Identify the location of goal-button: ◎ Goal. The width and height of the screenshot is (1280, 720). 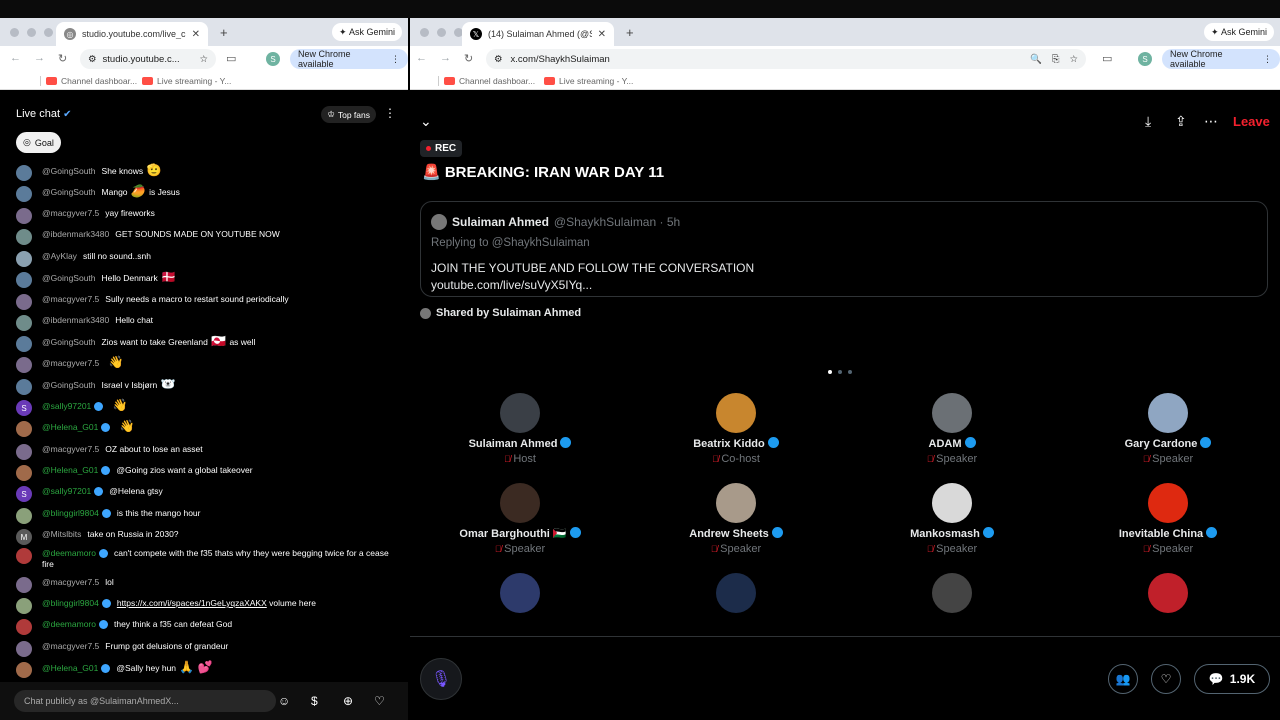
(38, 142).